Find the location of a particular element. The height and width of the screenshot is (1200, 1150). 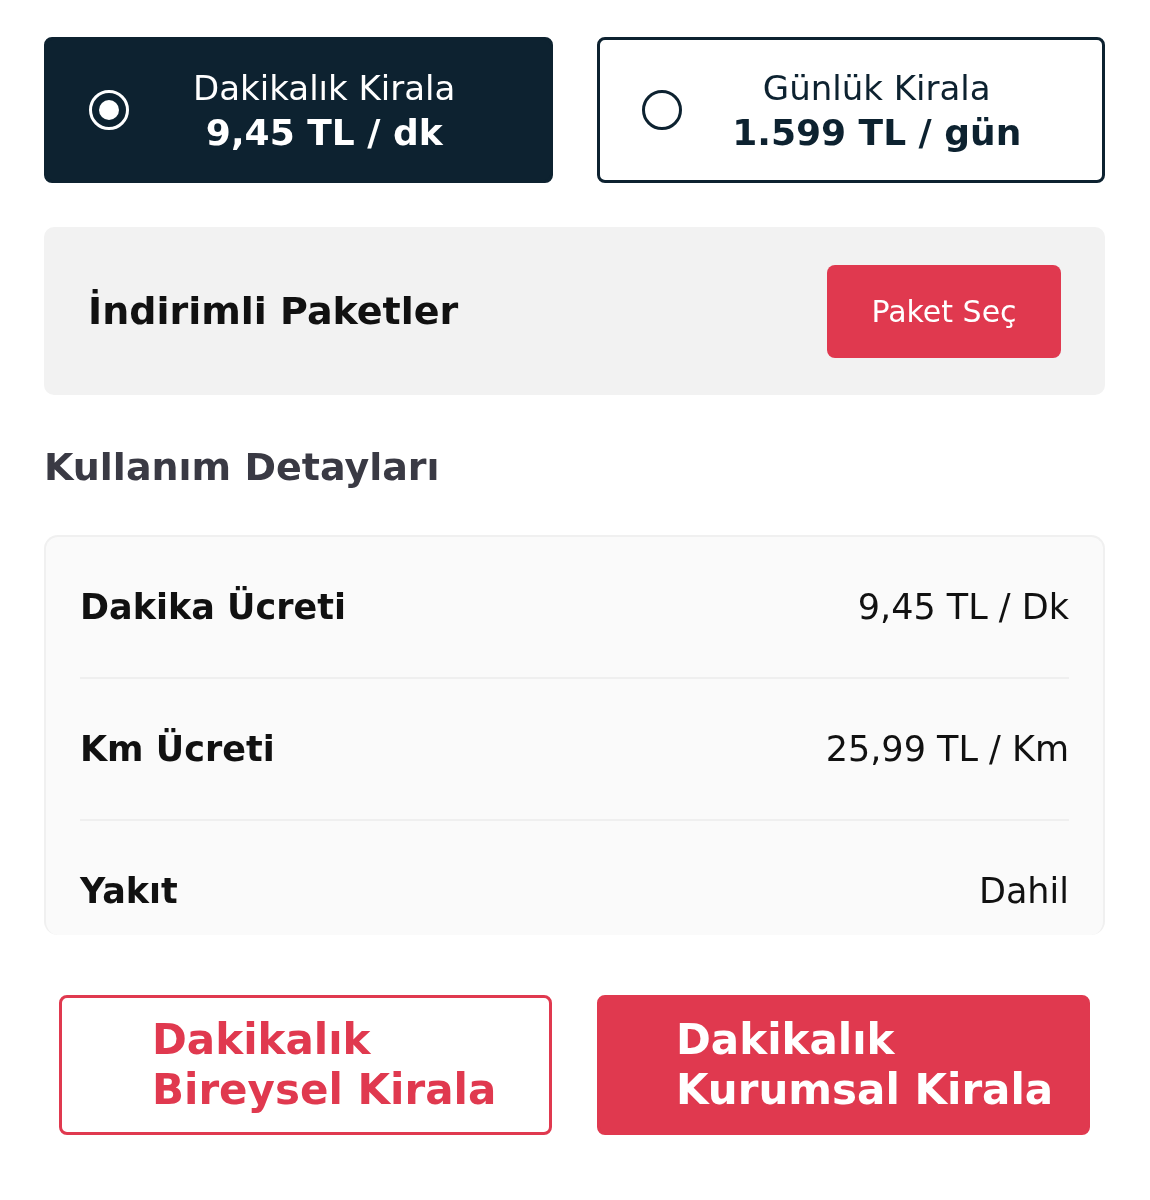

section-heading: Kullanım Detayları is located at coordinates (242, 467).